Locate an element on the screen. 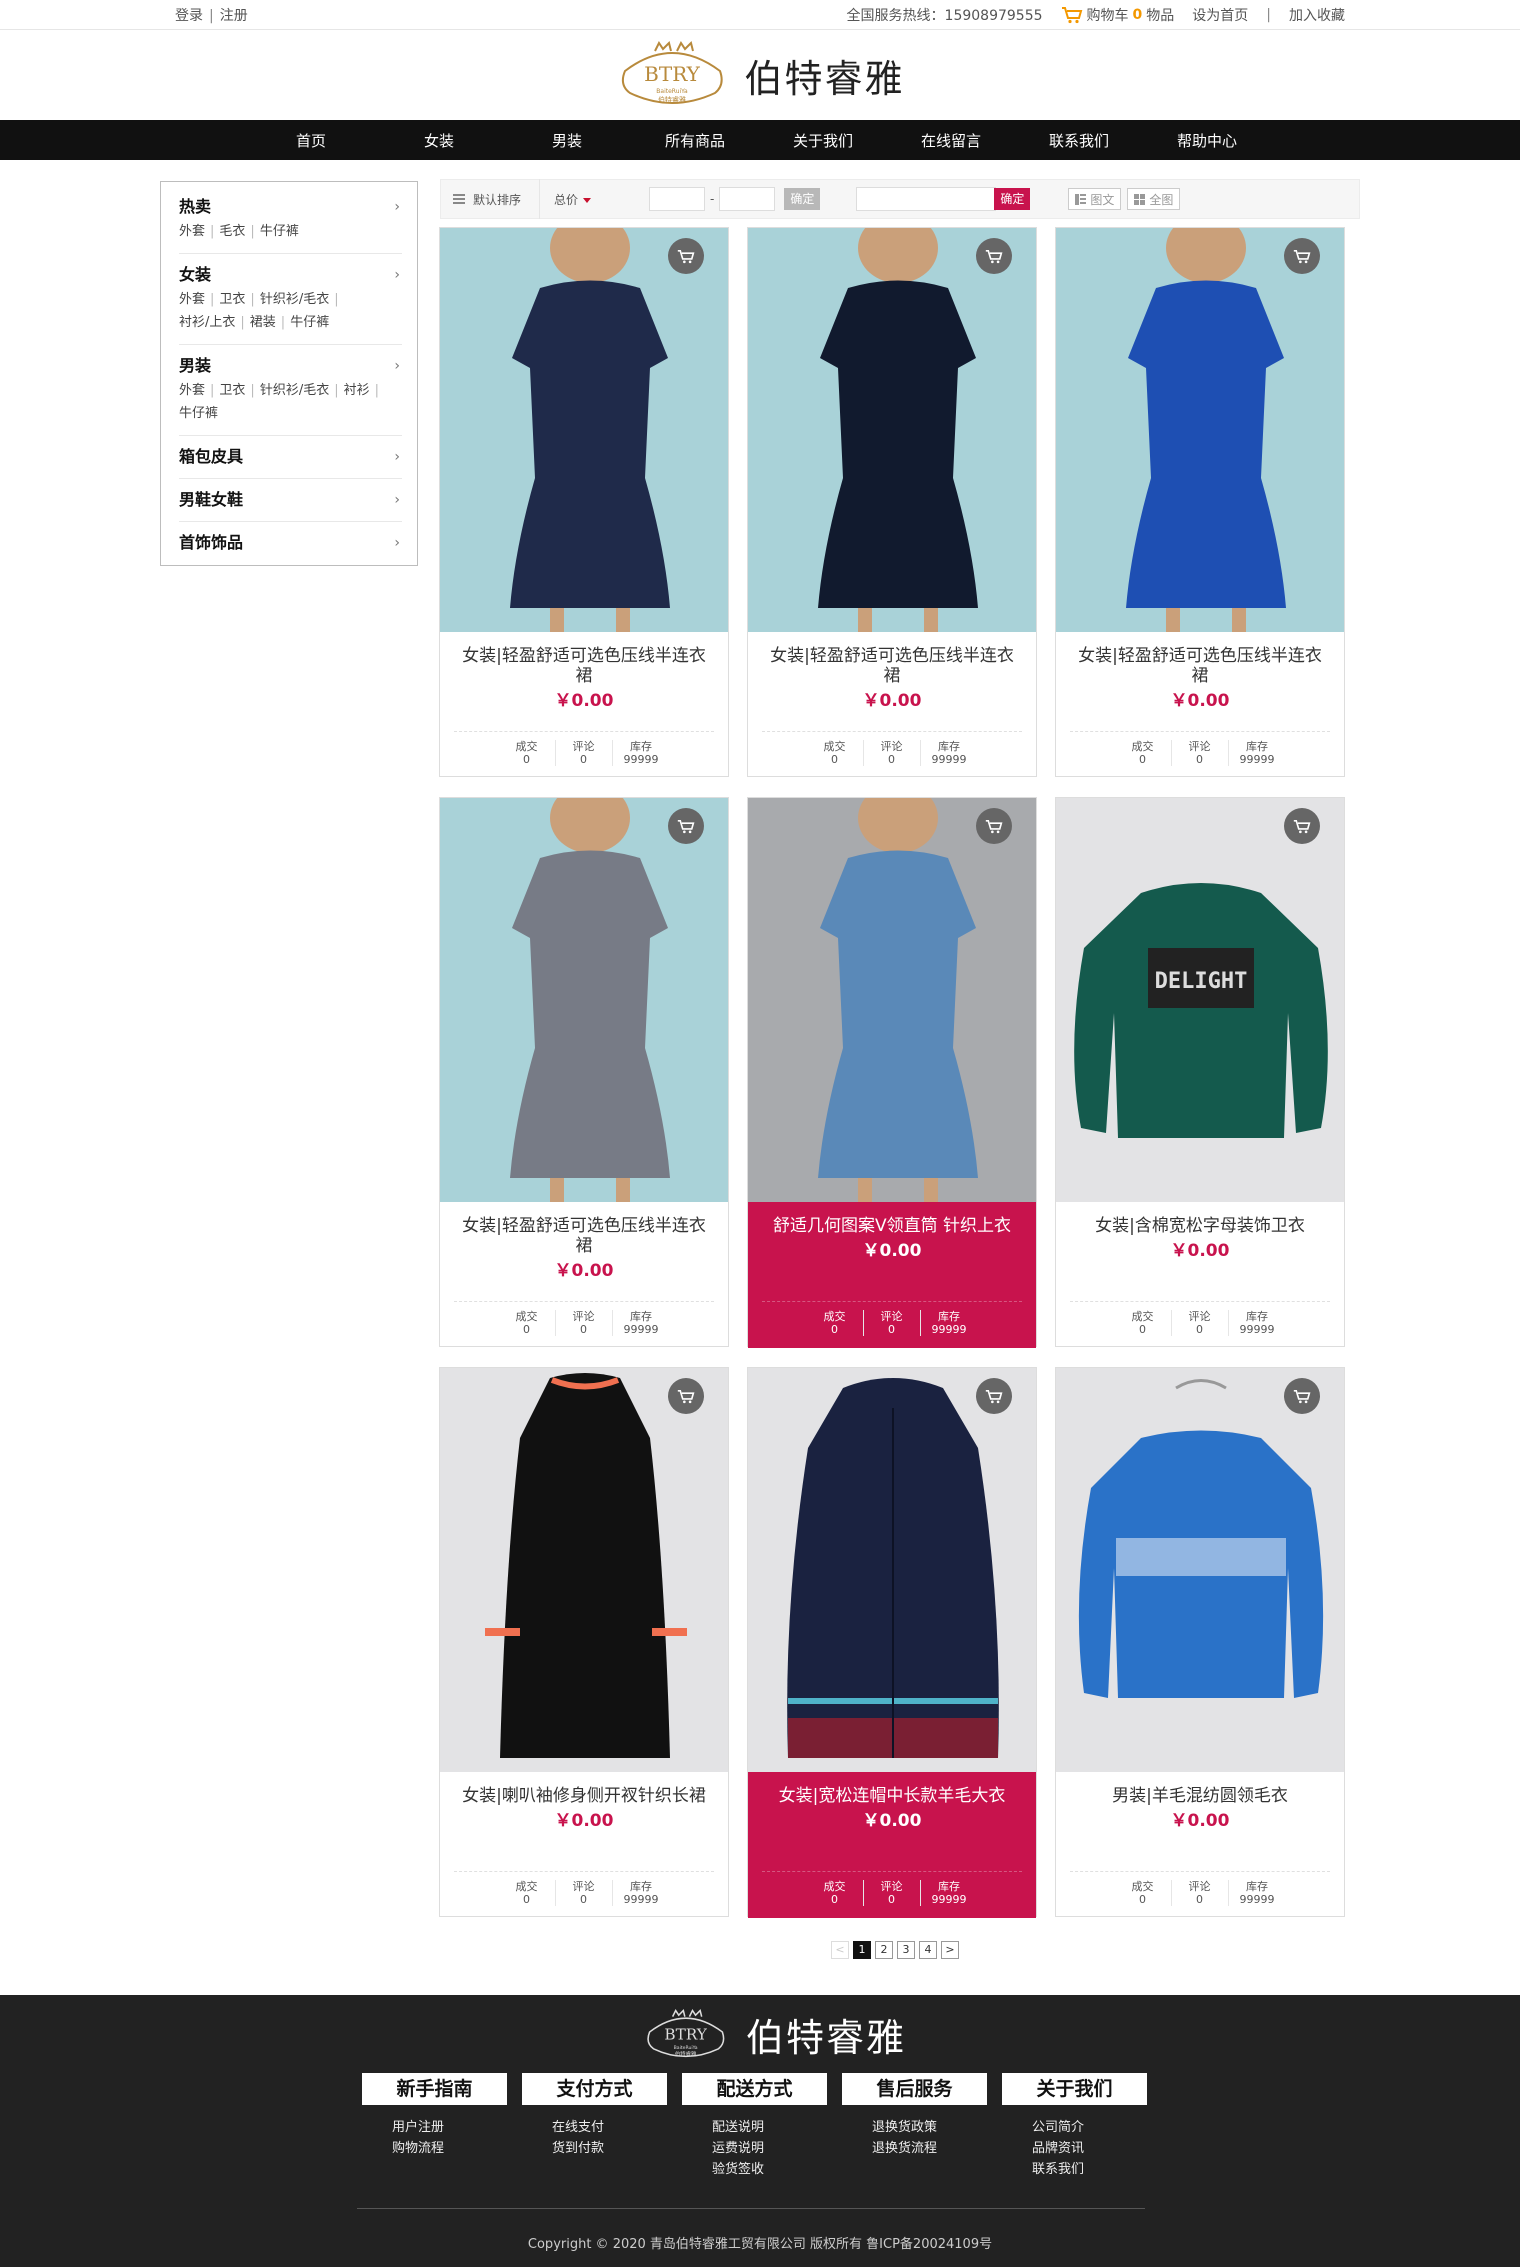 This screenshot has width=1520, height=2267. keyword-search-input is located at coordinates (926, 199).